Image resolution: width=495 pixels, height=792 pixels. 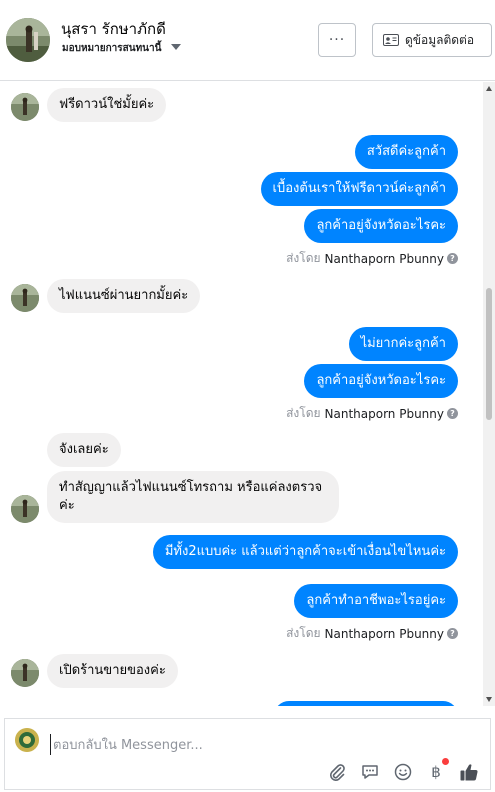 I want to click on reply-composer: ตอบกลับใน Messenger... ฿, so click(x=247, y=754).